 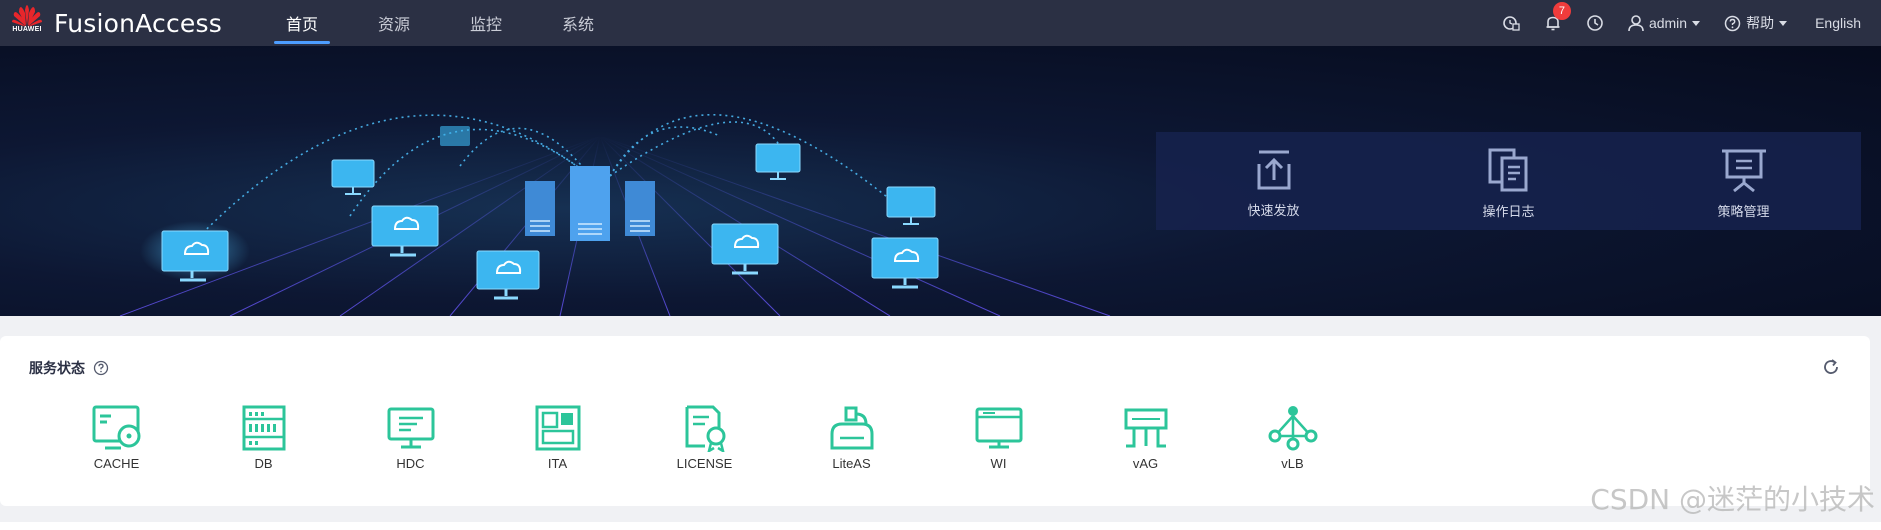 What do you see at coordinates (138, 23) in the screenshot?
I see `product-name: FusionAccess` at bounding box center [138, 23].